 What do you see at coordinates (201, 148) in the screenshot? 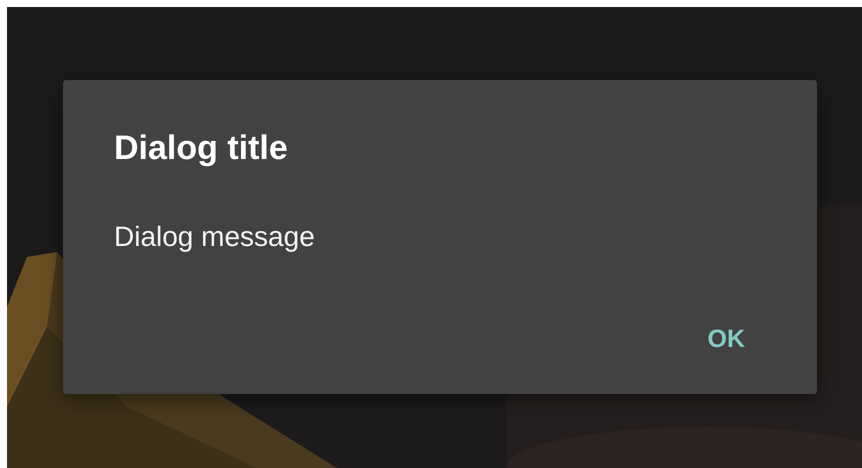
I see `dialog-title: Dialog title` at bounding box center [201, 148].